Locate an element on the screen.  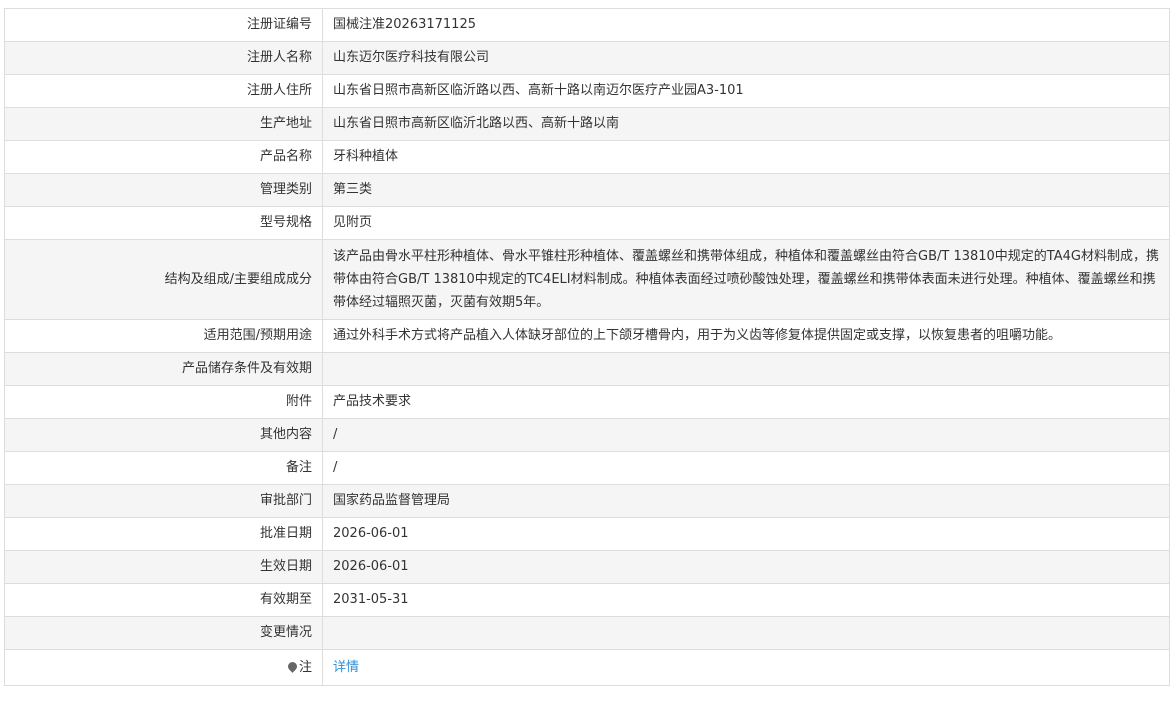
row-production-address: 生产地址 山东省日照市高新区临沂北路以西、高新十路以南 is located at coordinates (587, 124).